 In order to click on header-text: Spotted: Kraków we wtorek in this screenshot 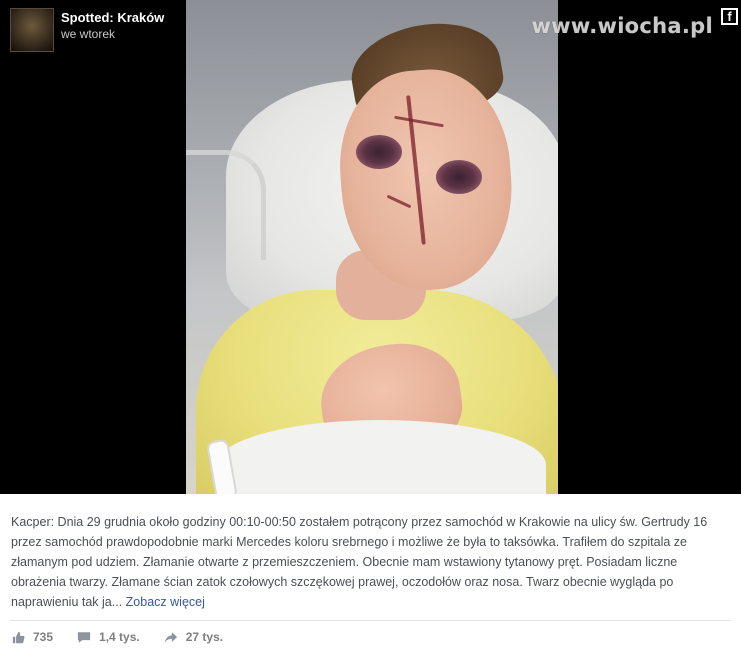, I will do `click(112, 25)`.